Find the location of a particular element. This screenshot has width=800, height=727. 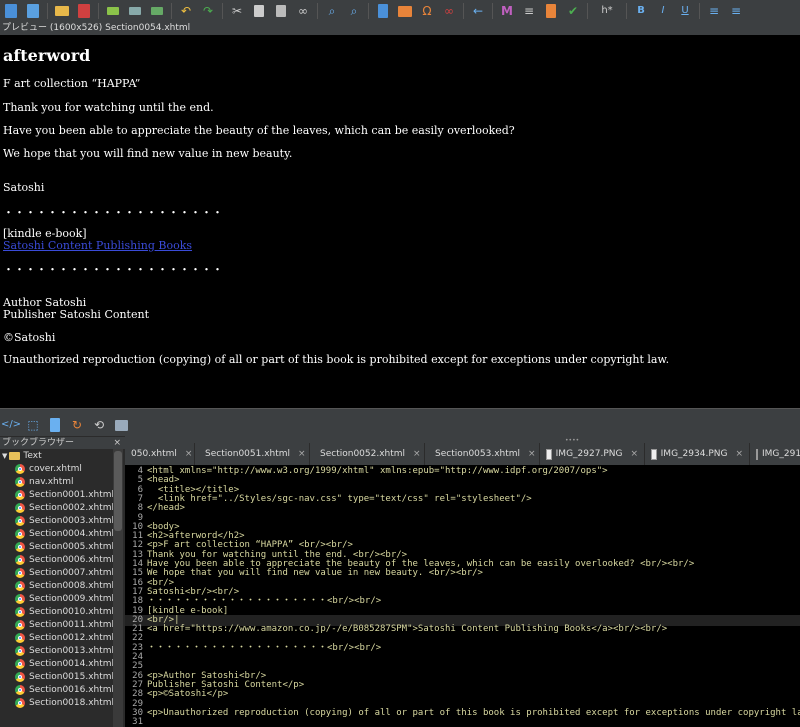

find-replace-icon: ⌕ is located at coordinates (354, 11).